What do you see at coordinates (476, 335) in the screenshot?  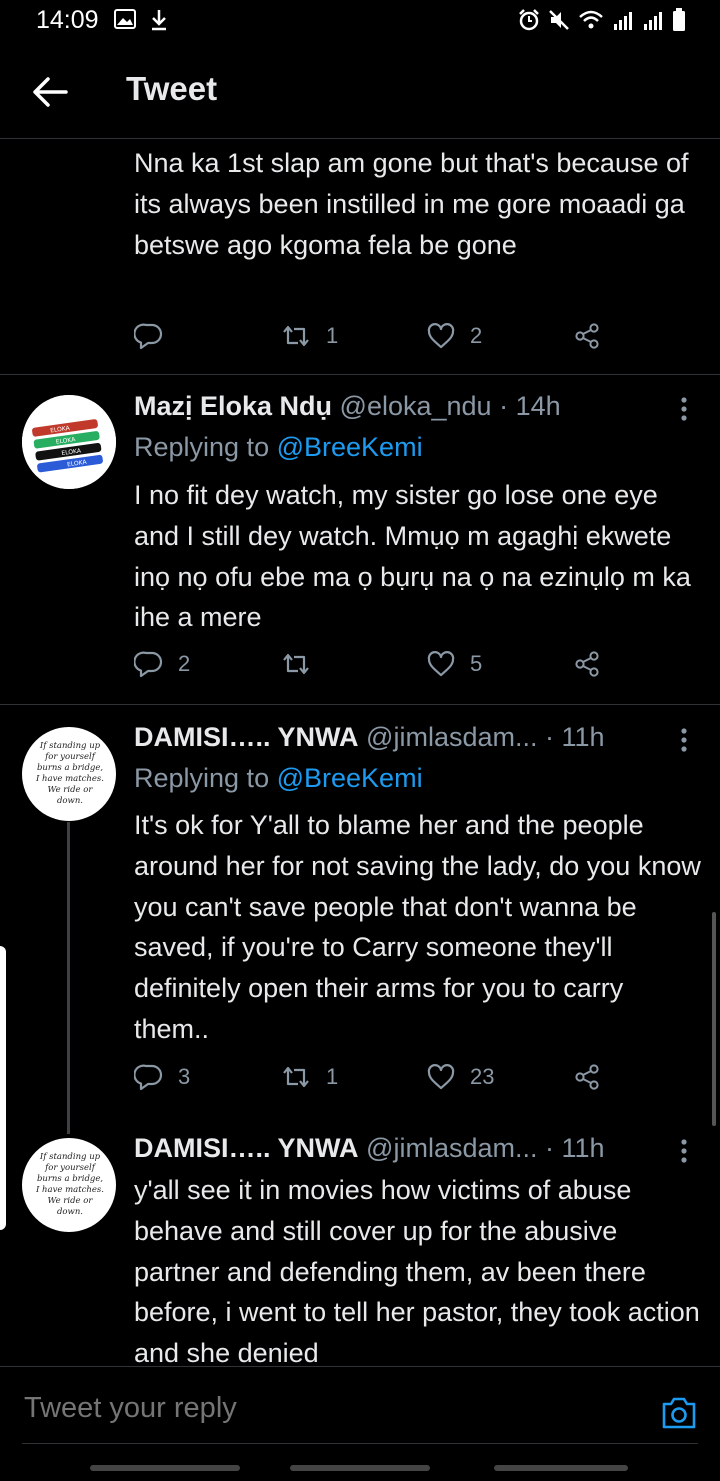 I see `like-count: 2` at bounding box center [476, 335].